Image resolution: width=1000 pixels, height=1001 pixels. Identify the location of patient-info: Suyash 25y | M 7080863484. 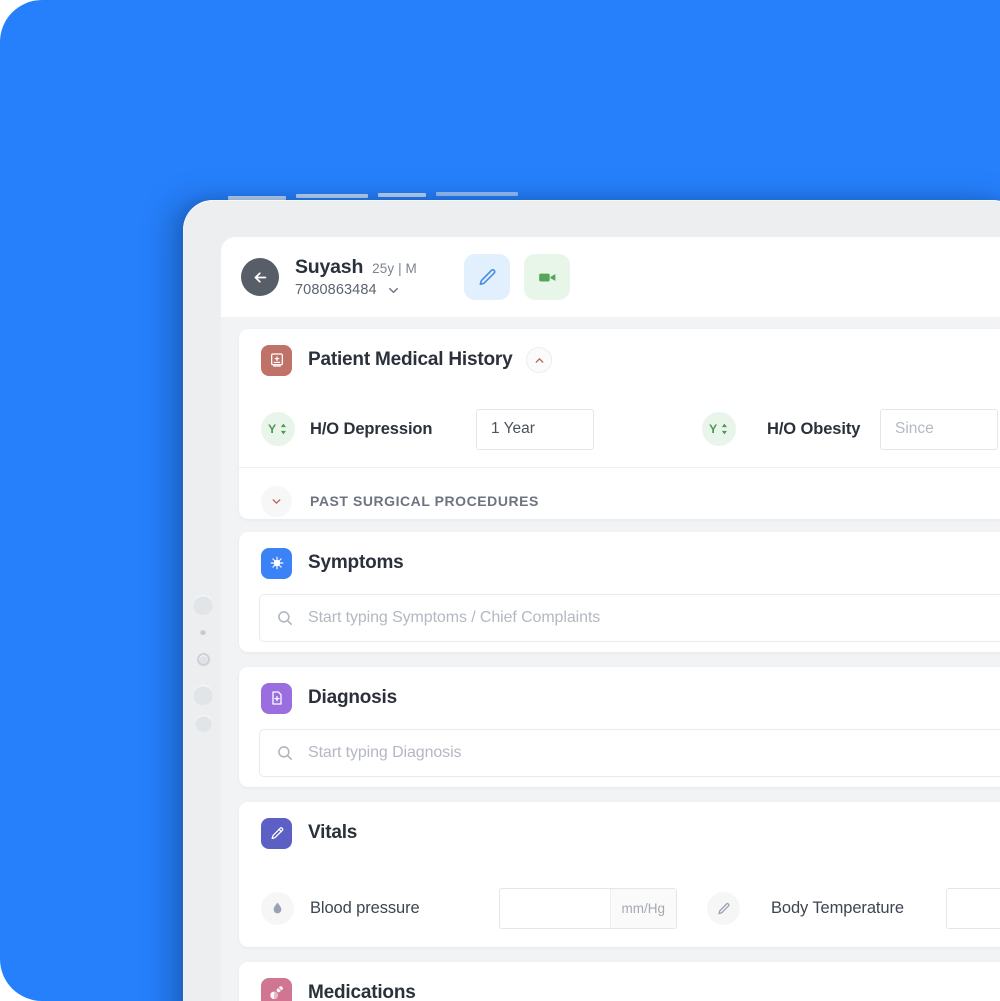
(362, 277).